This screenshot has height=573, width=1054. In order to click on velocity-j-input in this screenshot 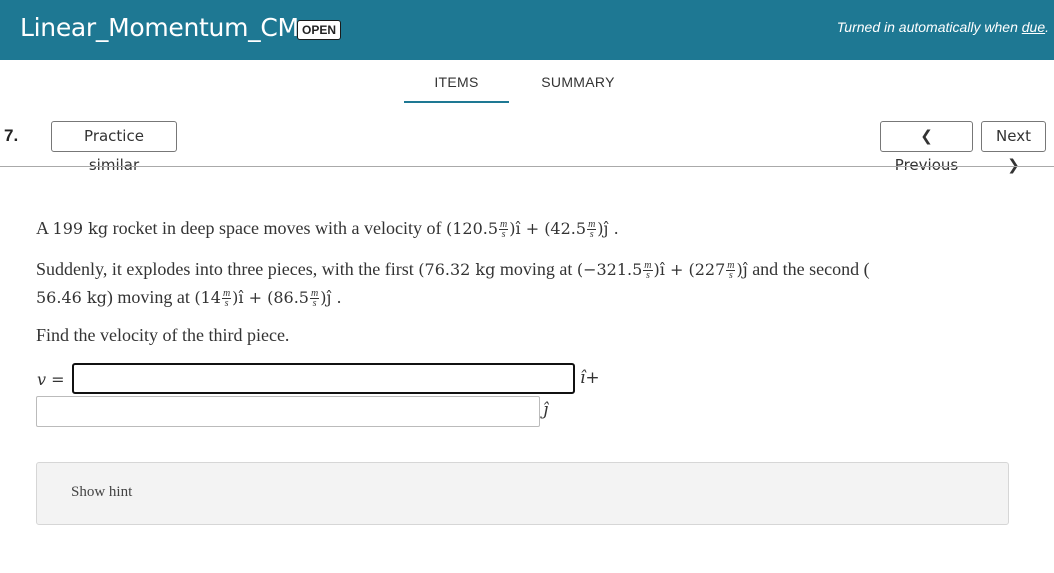, I will do `click(288, 411)`.